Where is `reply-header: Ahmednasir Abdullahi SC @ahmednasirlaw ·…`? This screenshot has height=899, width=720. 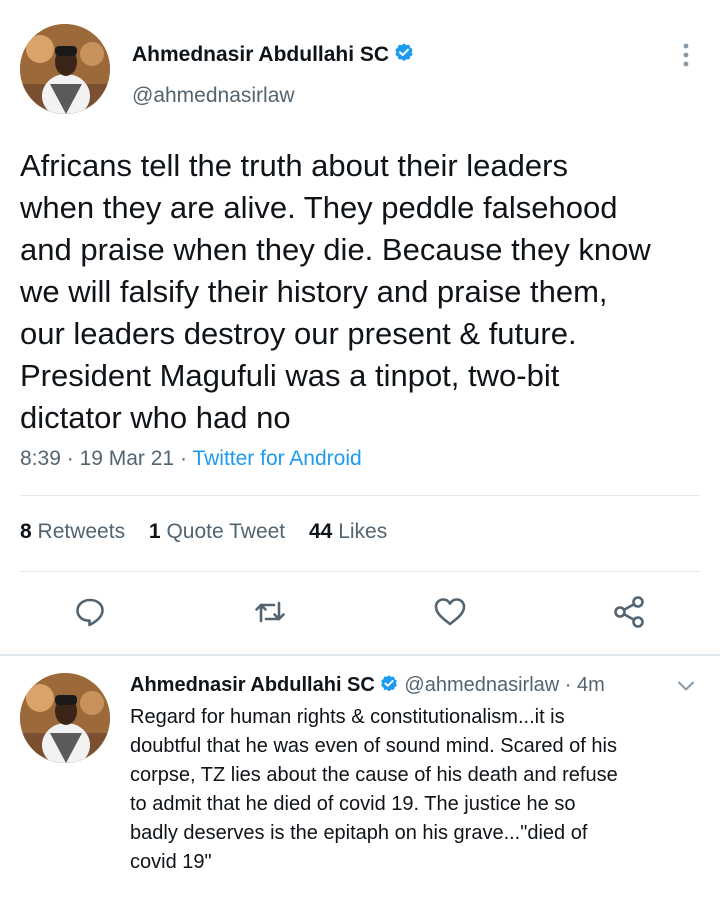
reply-header: Ahmednasir Abdullahi SC @ahmednasirlaw ·… is located at coordinates (367, 687).